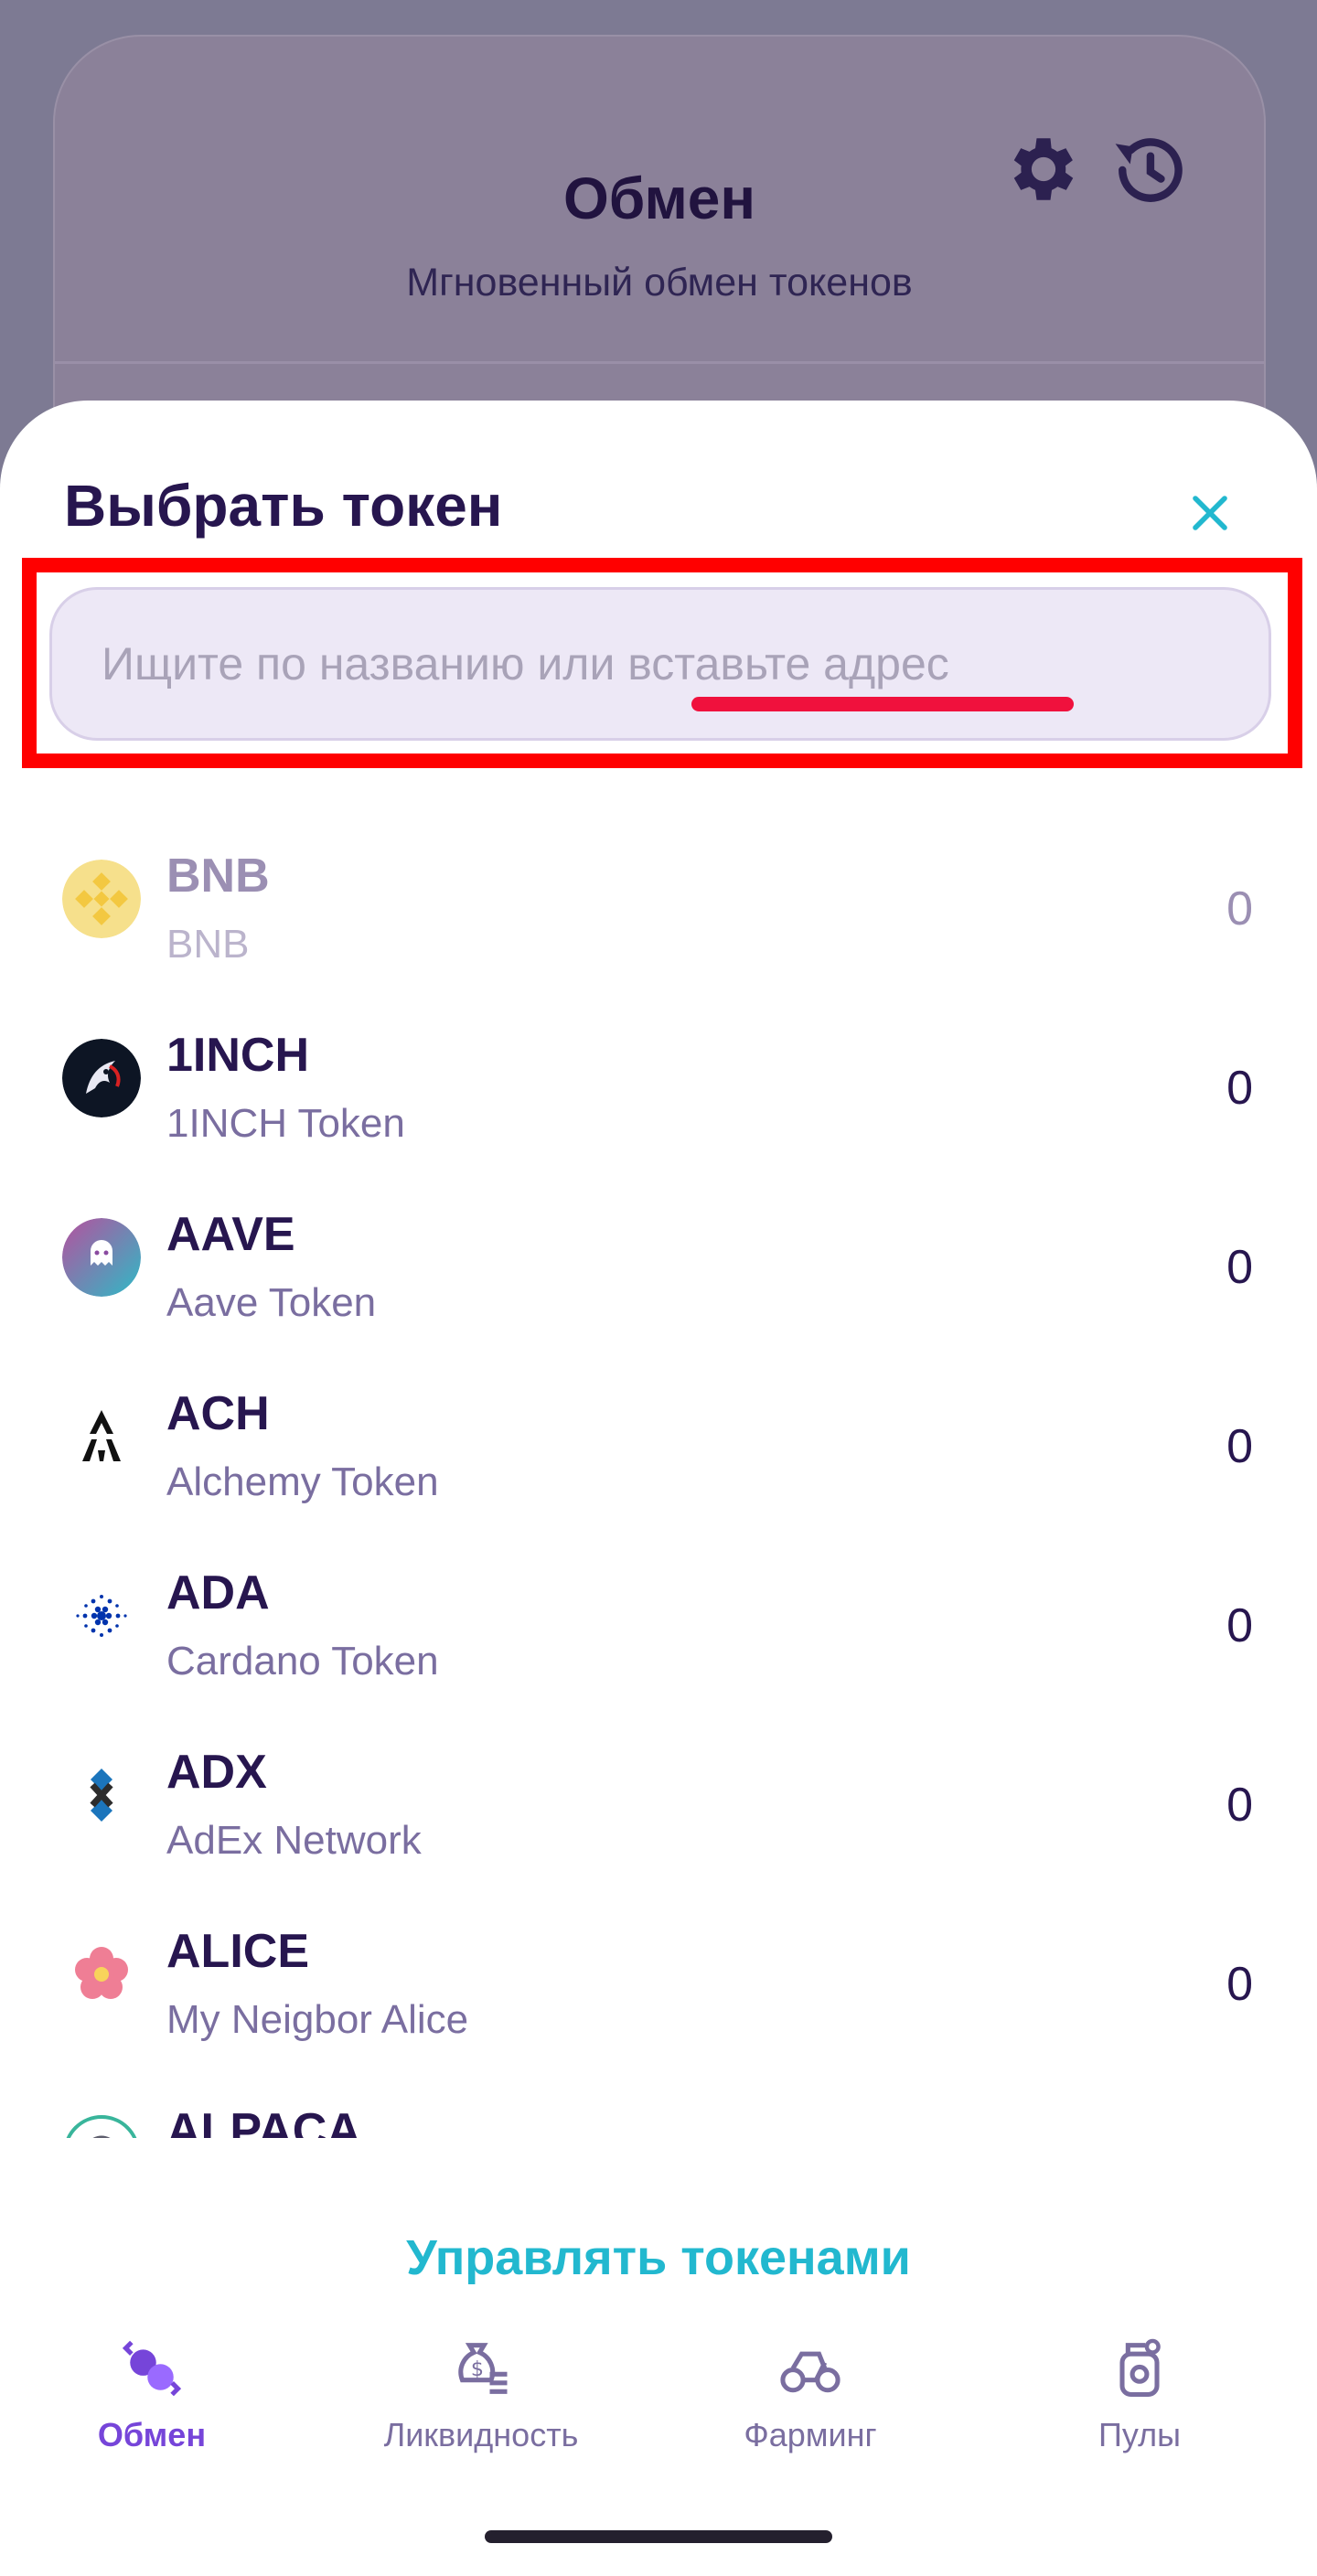  What do you see at coordinates (283, 506) in the screenshot?
I see `sheet-title: Выбрать токен` at bounding box center [283, 506].